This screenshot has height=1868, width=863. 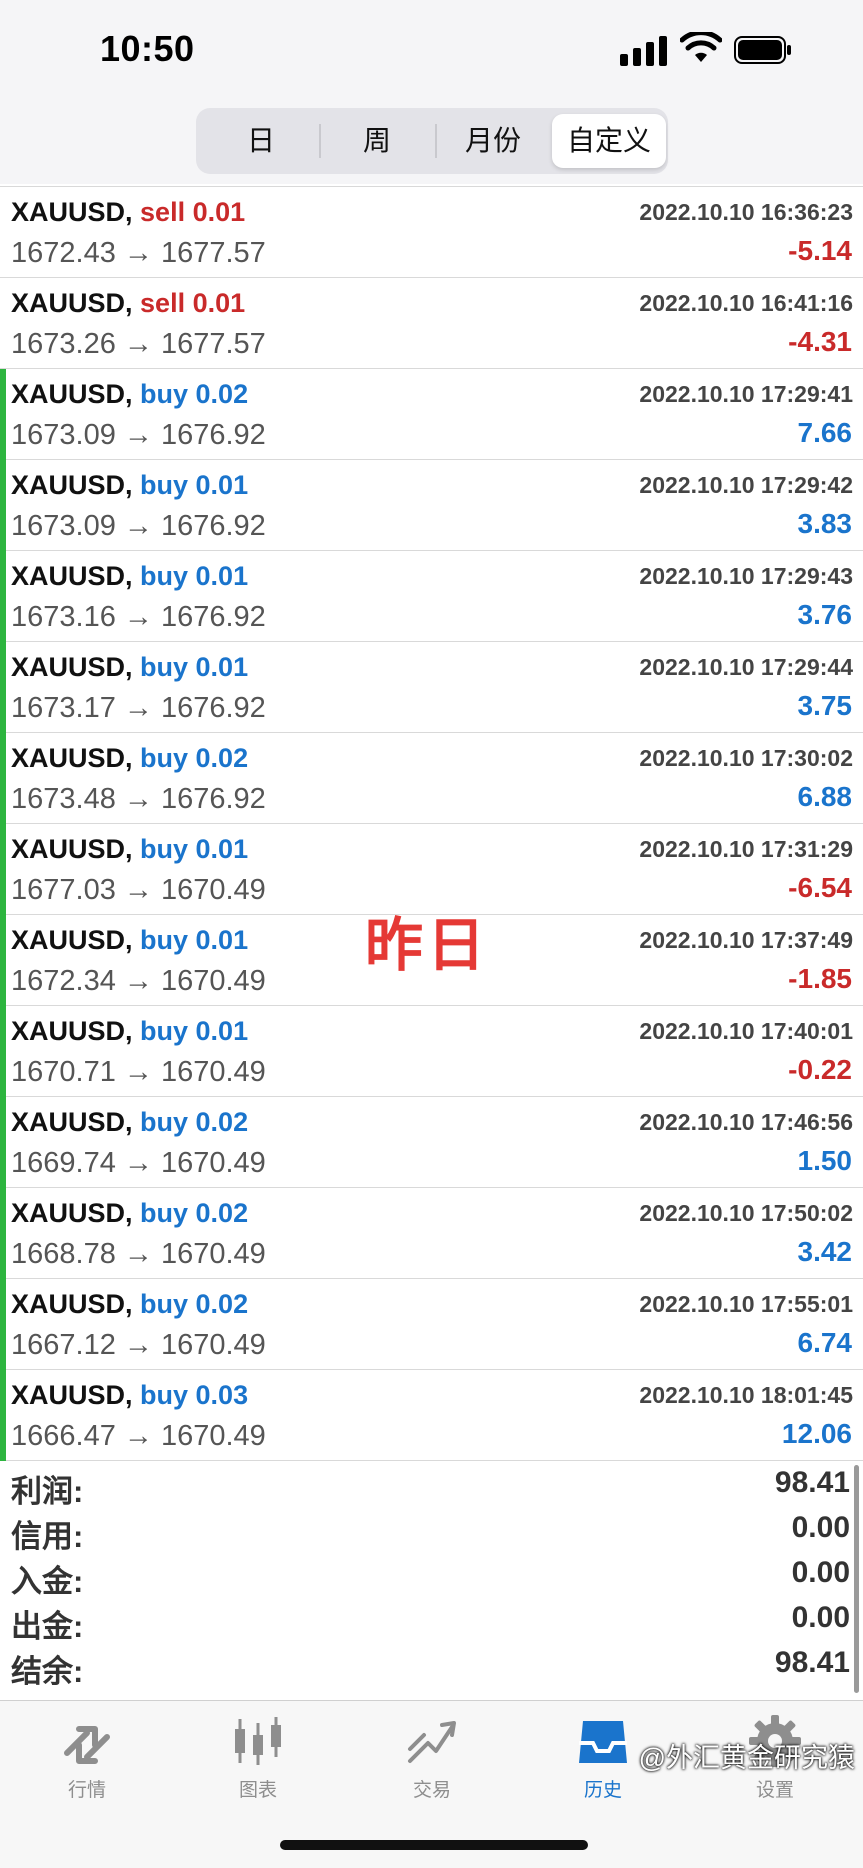 What do you see at coordinates (746, 1031) in the screenshot?
I see `deal-time: 2022.10.10 17:40:01` at bounding box center [746, 1031].